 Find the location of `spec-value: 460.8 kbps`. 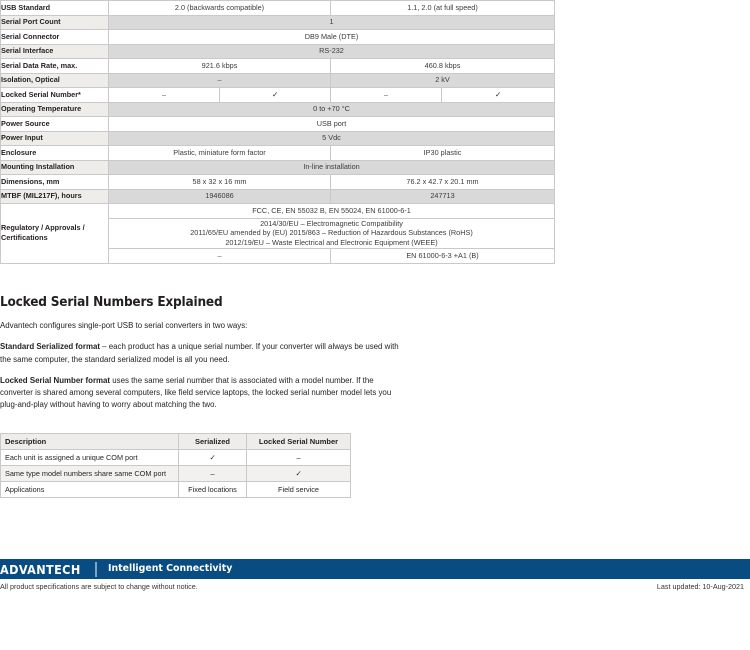

spec-value: 460.8 kbps is located at coordinates (443, 66).